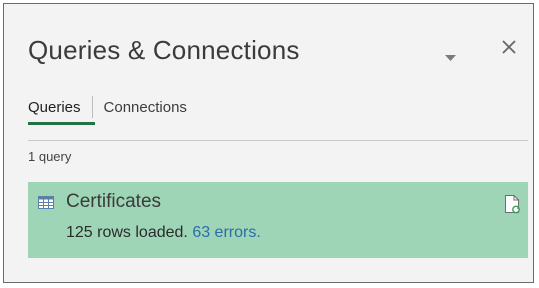 The width and height of the screenshot is (539, 288). Describe the element at coordinates (61, 123) in the screenshot. I see `active-tab-indicator` at that location.